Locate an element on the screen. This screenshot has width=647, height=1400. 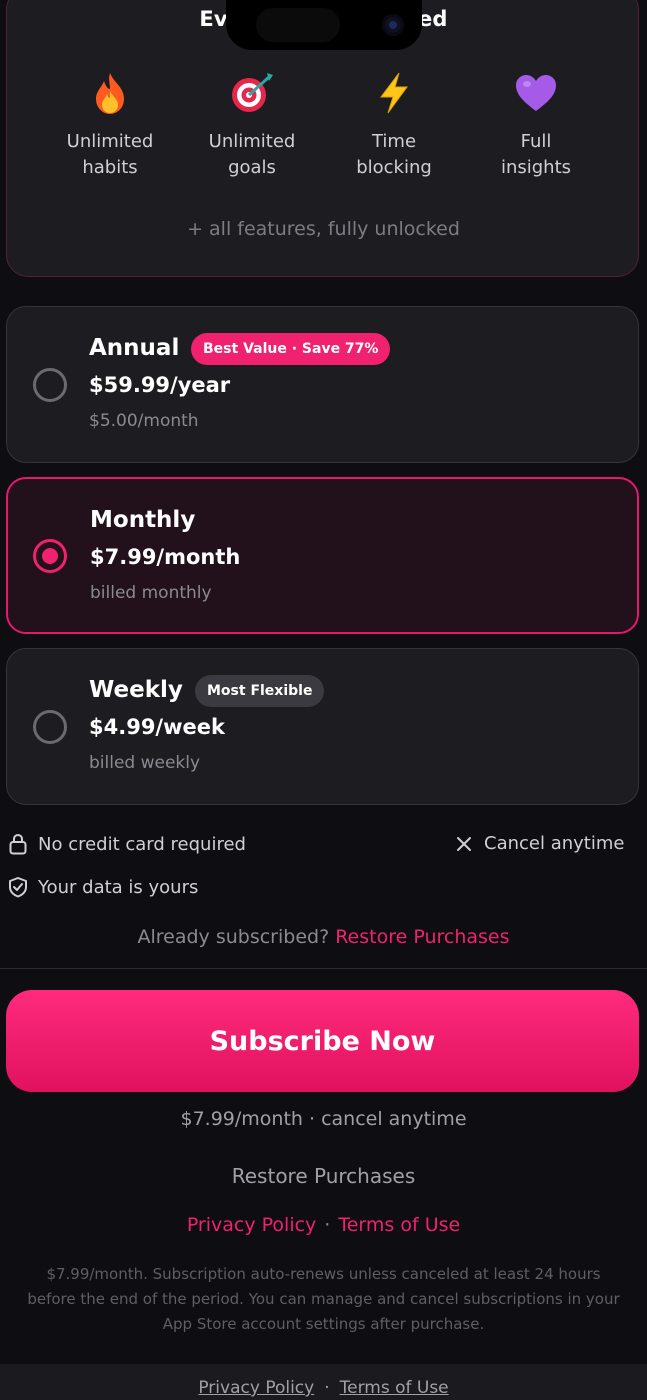
most-flexible-badge: Most Flexible is located at coordinates (260, 691).